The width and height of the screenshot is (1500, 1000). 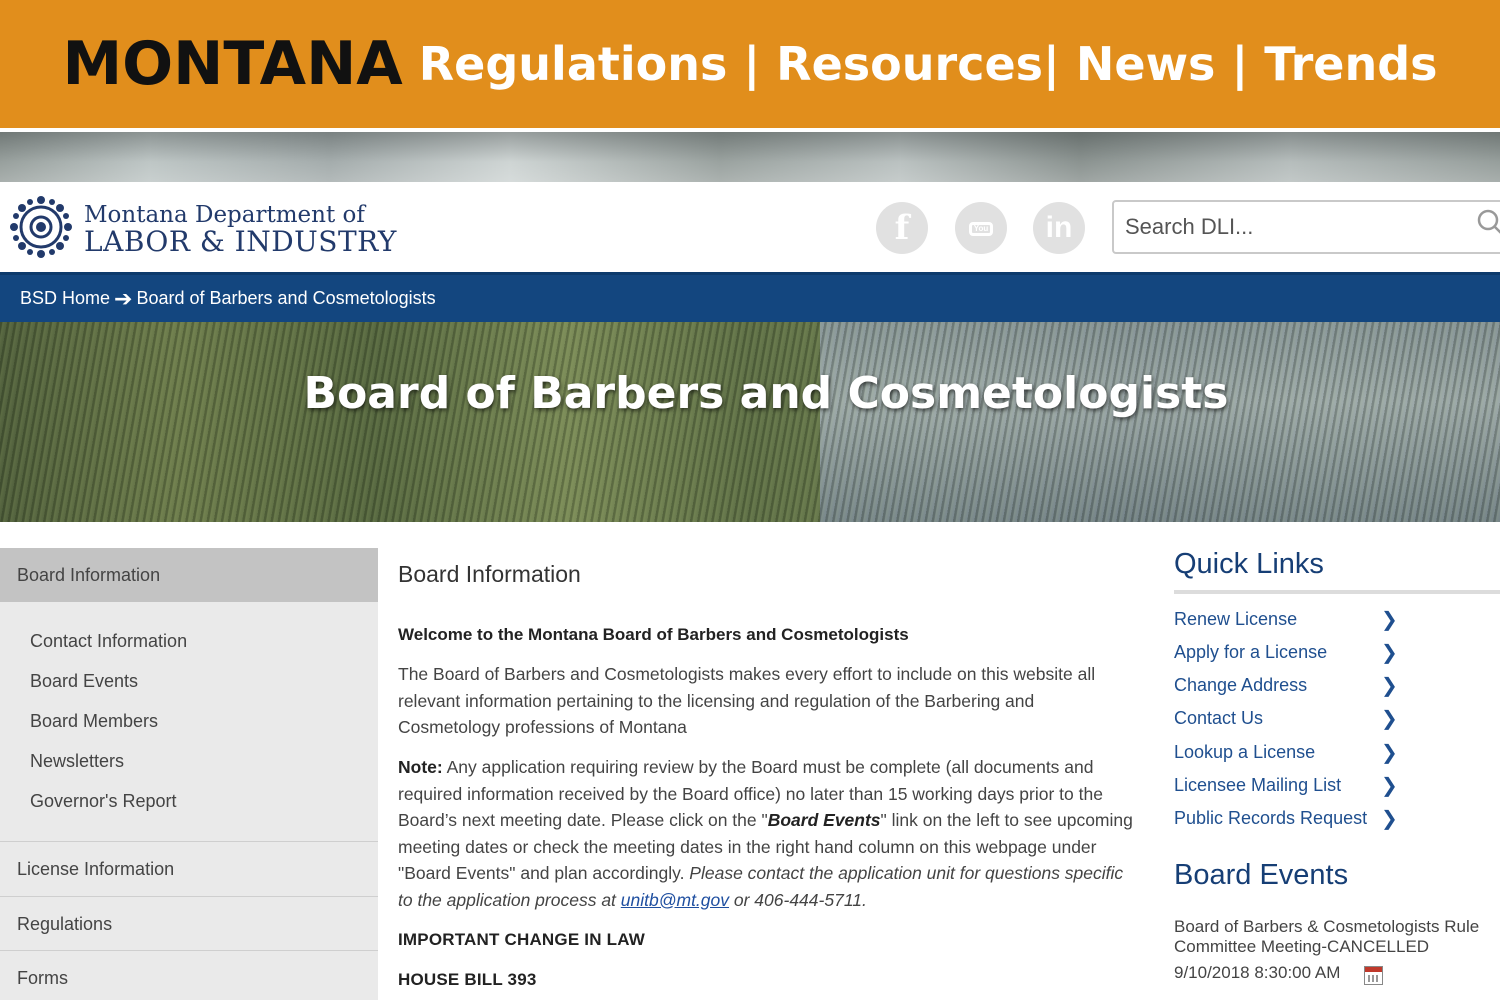 What do you see at coordinates (84, 681) in the screenshot?
I see `sidebar-item-board-events: Board Events` at bounding box center [84, 681].